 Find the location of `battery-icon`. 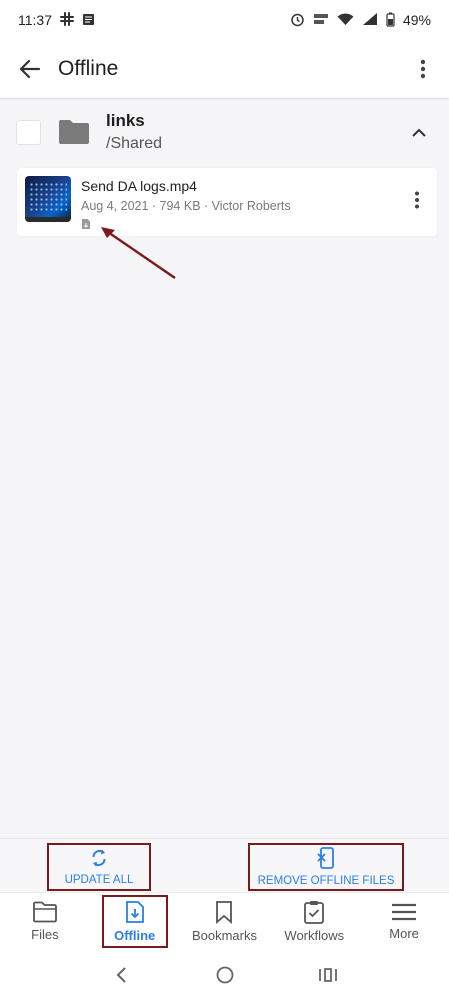

battery-icon is located at coordinates (390, 20).